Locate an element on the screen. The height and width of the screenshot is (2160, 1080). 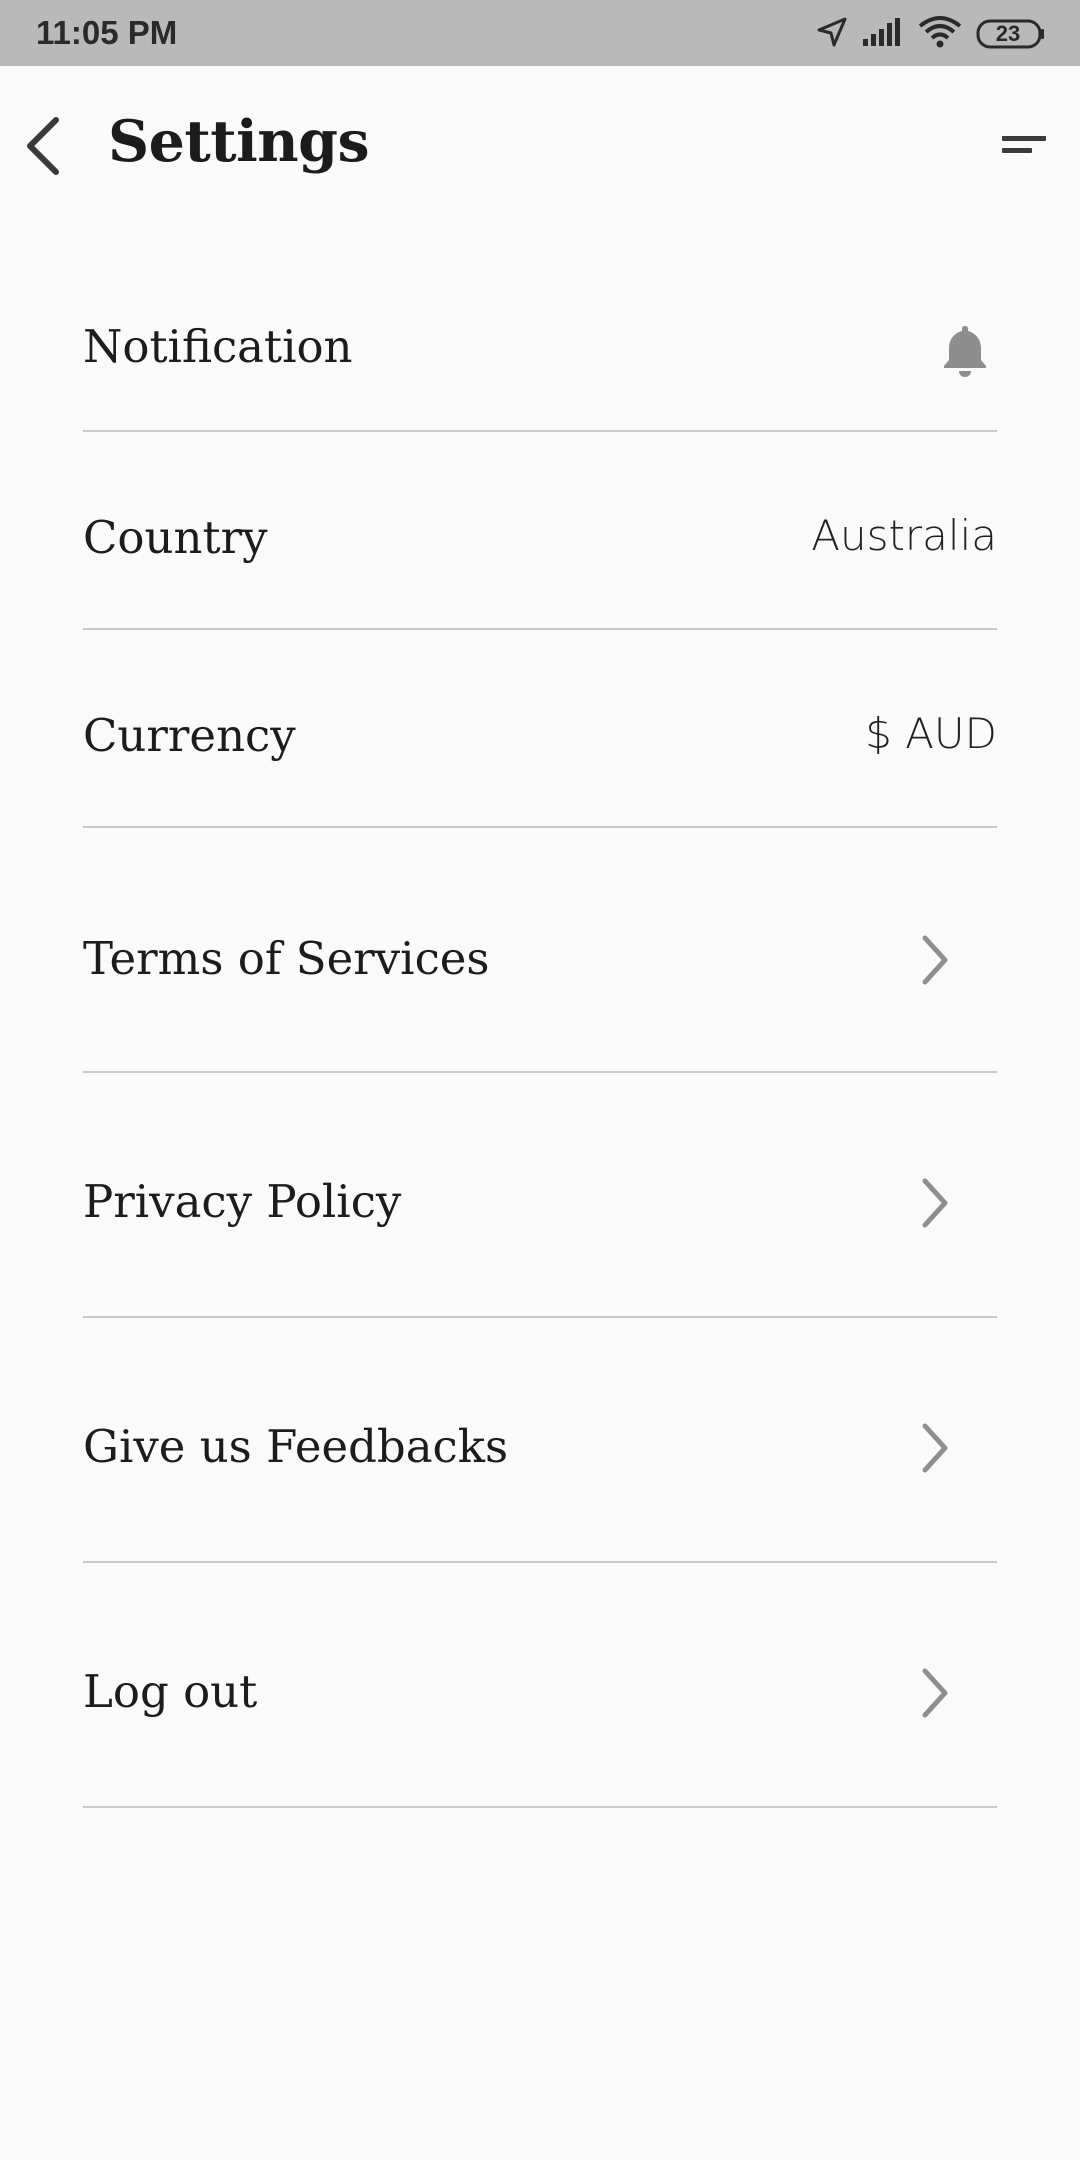
notification-label: Notification is located at coordinates (218, 346).